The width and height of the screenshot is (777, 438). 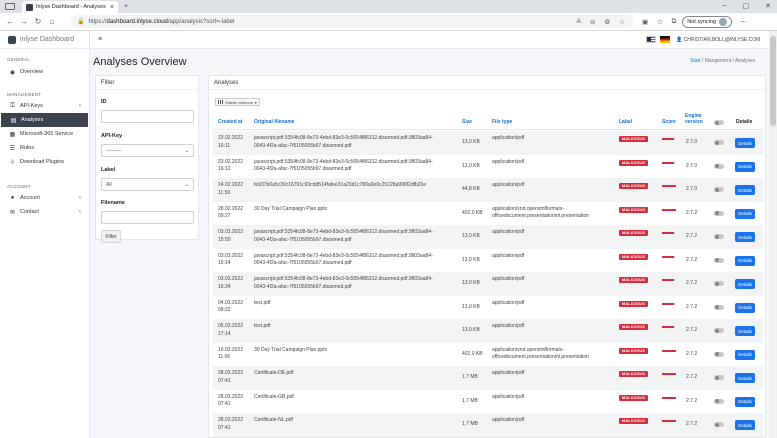 I want to click on col-created-at: Created at, so click(x=230, y=122).